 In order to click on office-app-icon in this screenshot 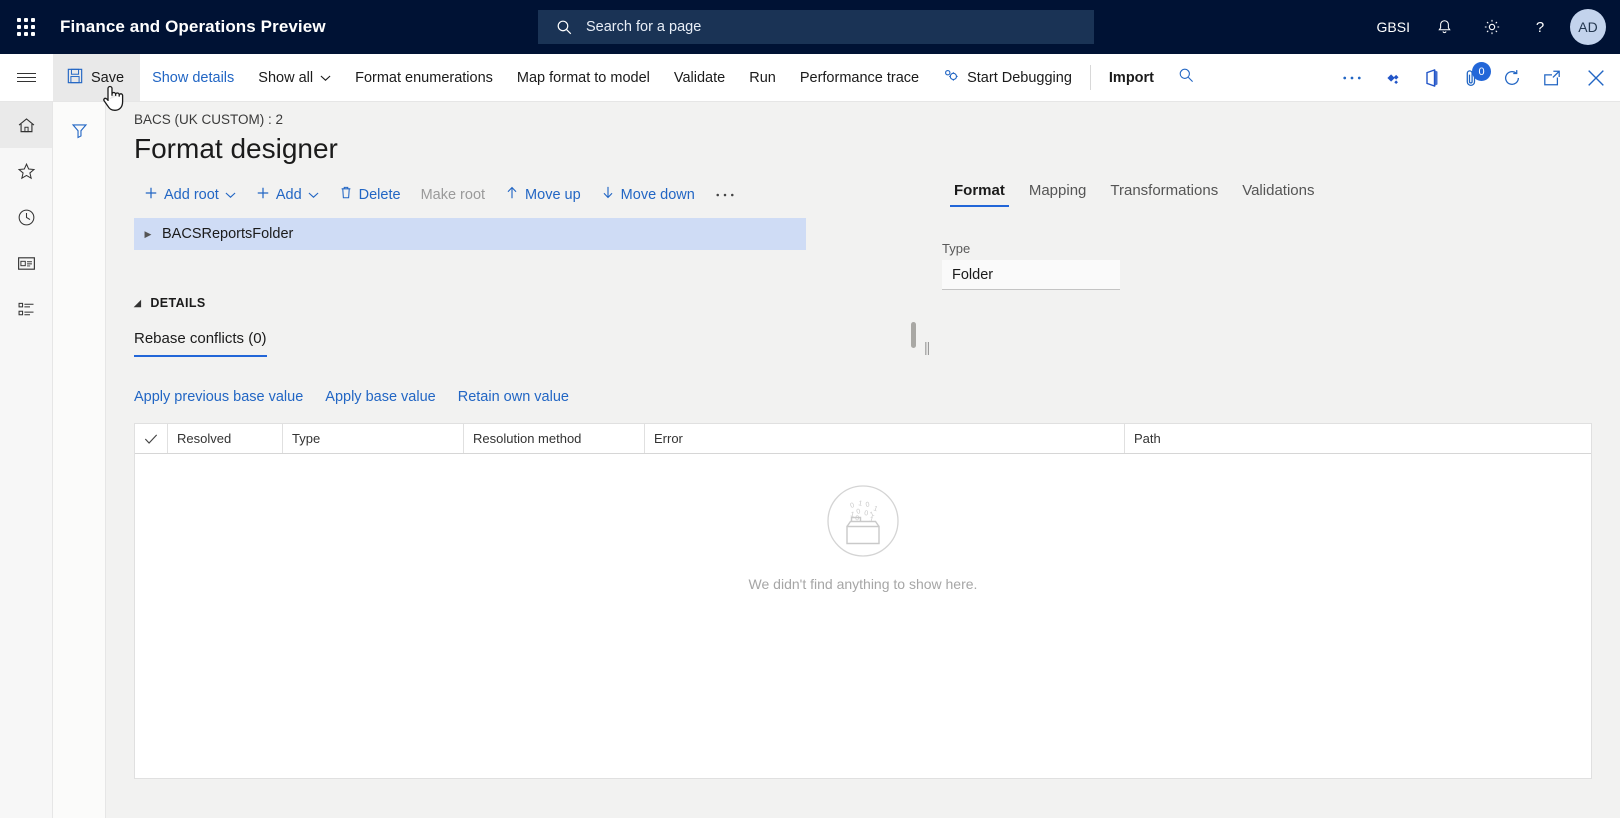, I will do `click(1432, 77)`.